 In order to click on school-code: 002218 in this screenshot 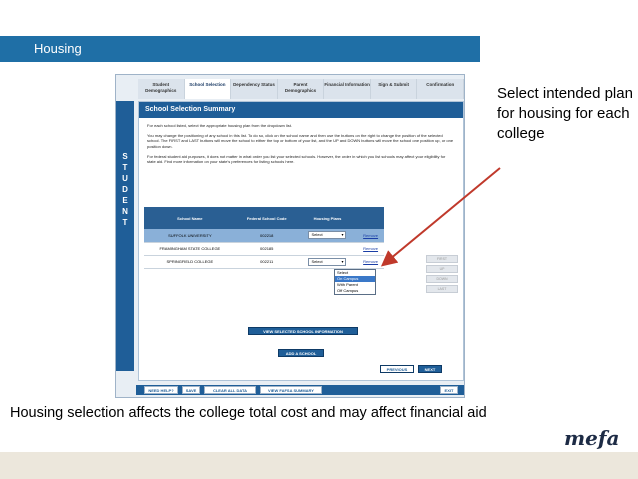, I will do `click(266, 236)`.